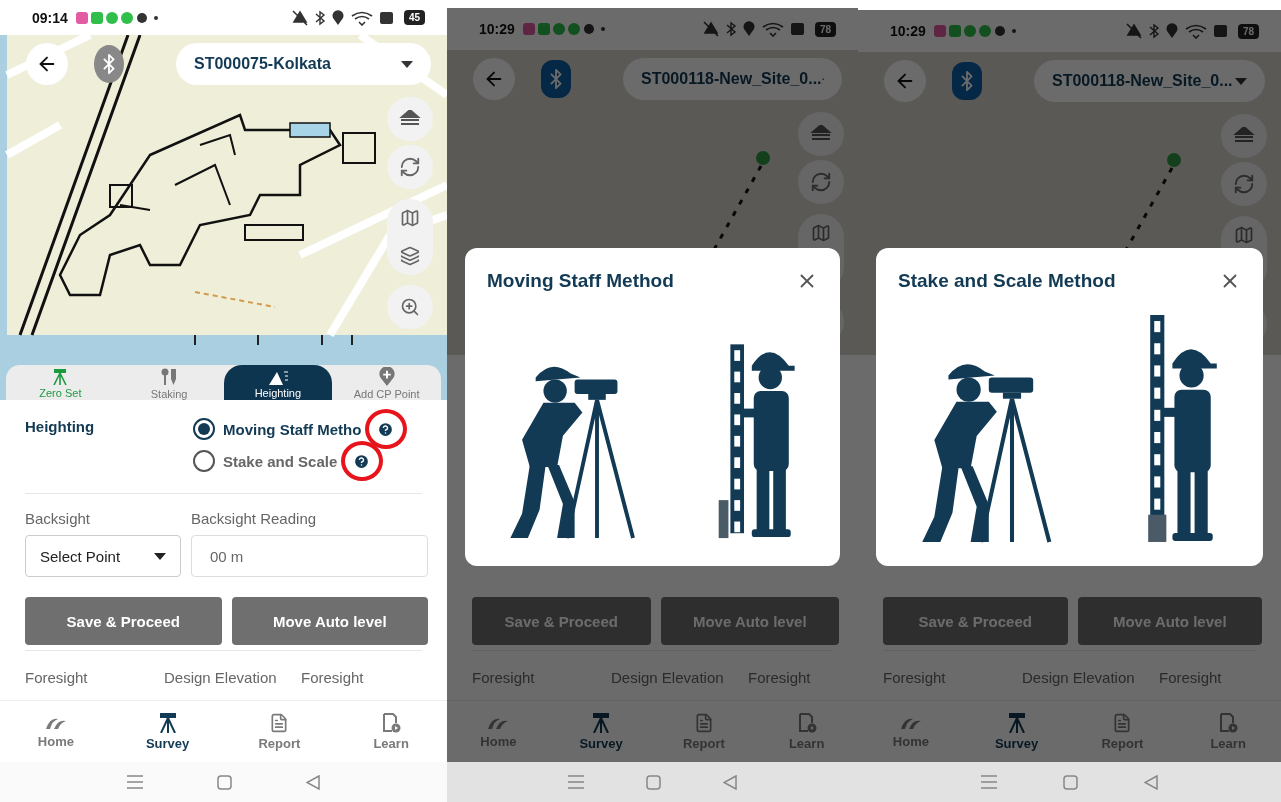 The width and height of the screenshot is (1281, 802). I want to click on action-button: Move Auto level, so click(329, 621).